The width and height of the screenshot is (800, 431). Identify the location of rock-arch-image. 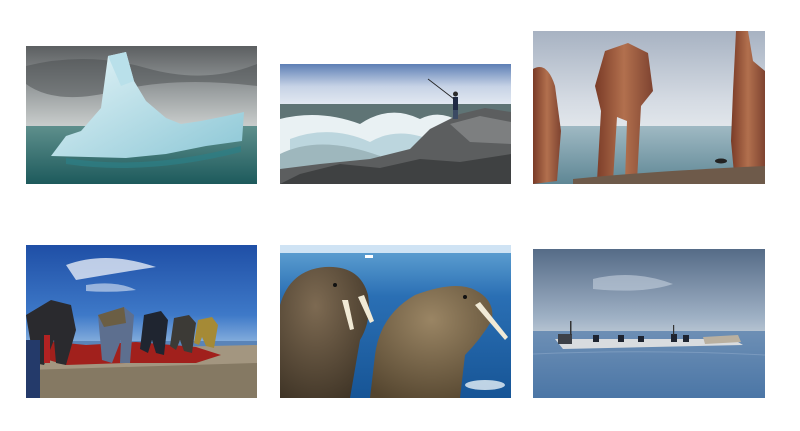
(649, 107).